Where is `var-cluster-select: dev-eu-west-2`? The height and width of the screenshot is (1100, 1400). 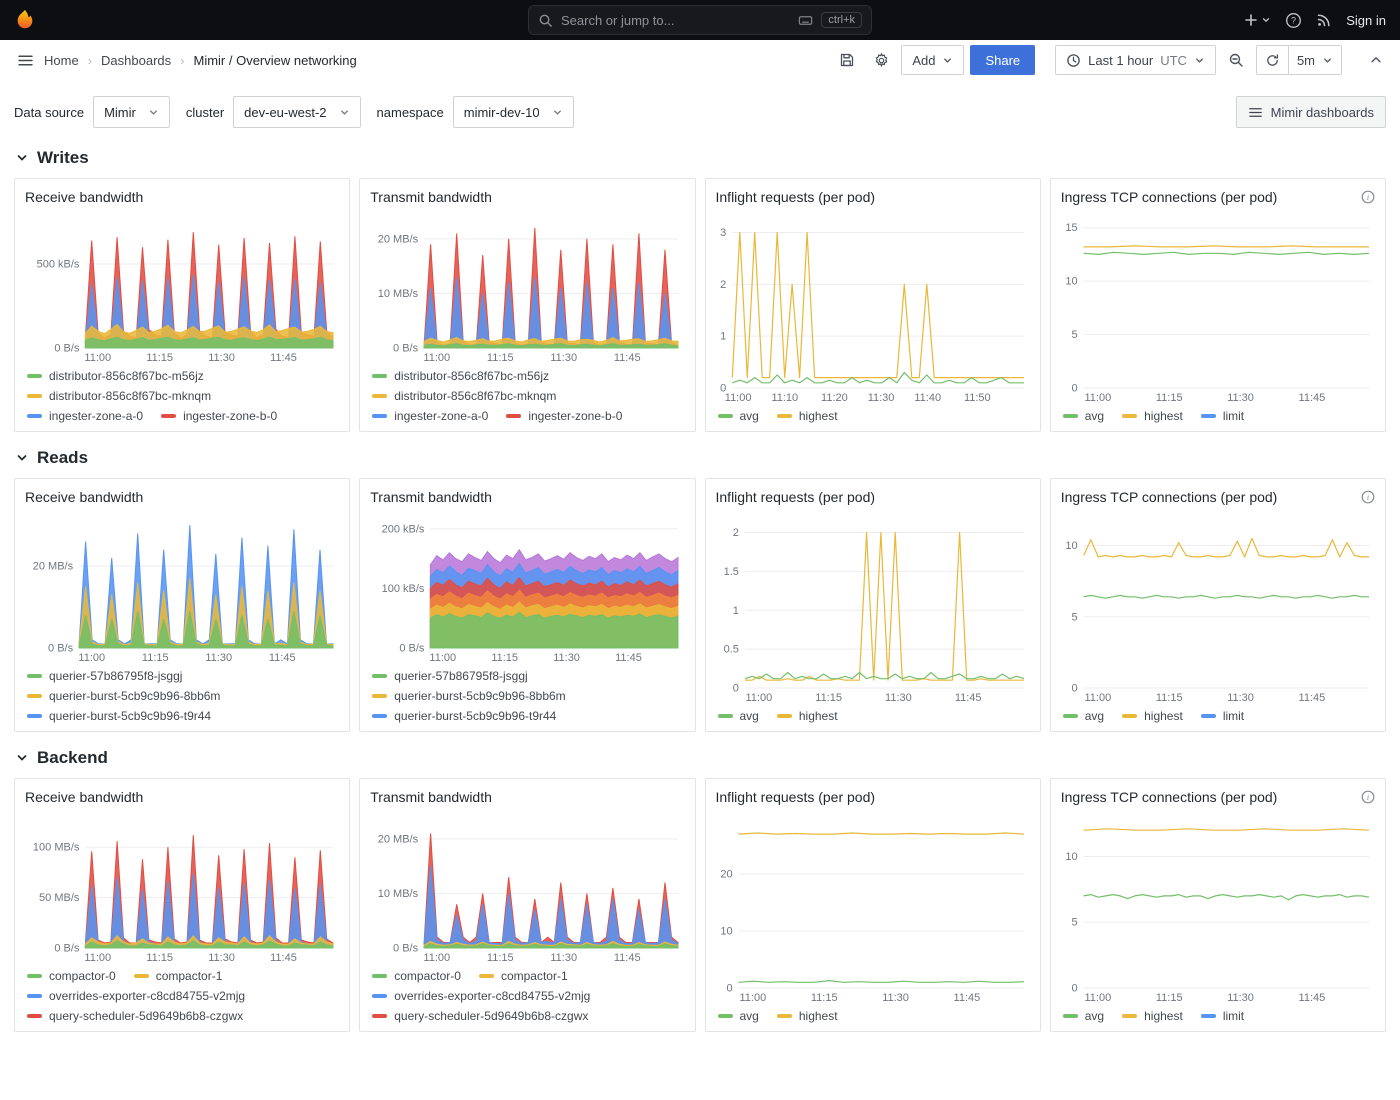
var-cluster-select: dev-eu-west-2 is located at coordinates (297, 112).